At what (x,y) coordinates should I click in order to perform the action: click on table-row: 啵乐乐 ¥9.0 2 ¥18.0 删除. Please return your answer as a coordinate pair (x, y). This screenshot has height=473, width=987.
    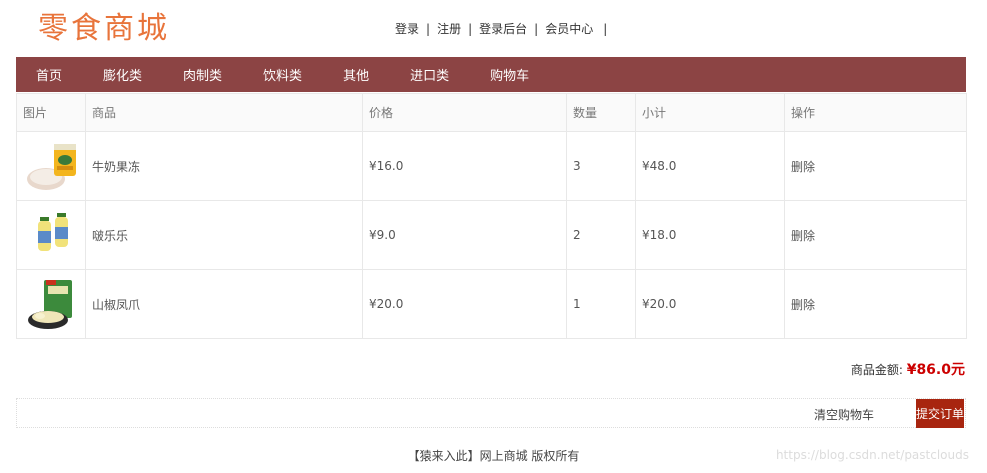
    Looking at the image, I should click on (491, 235).